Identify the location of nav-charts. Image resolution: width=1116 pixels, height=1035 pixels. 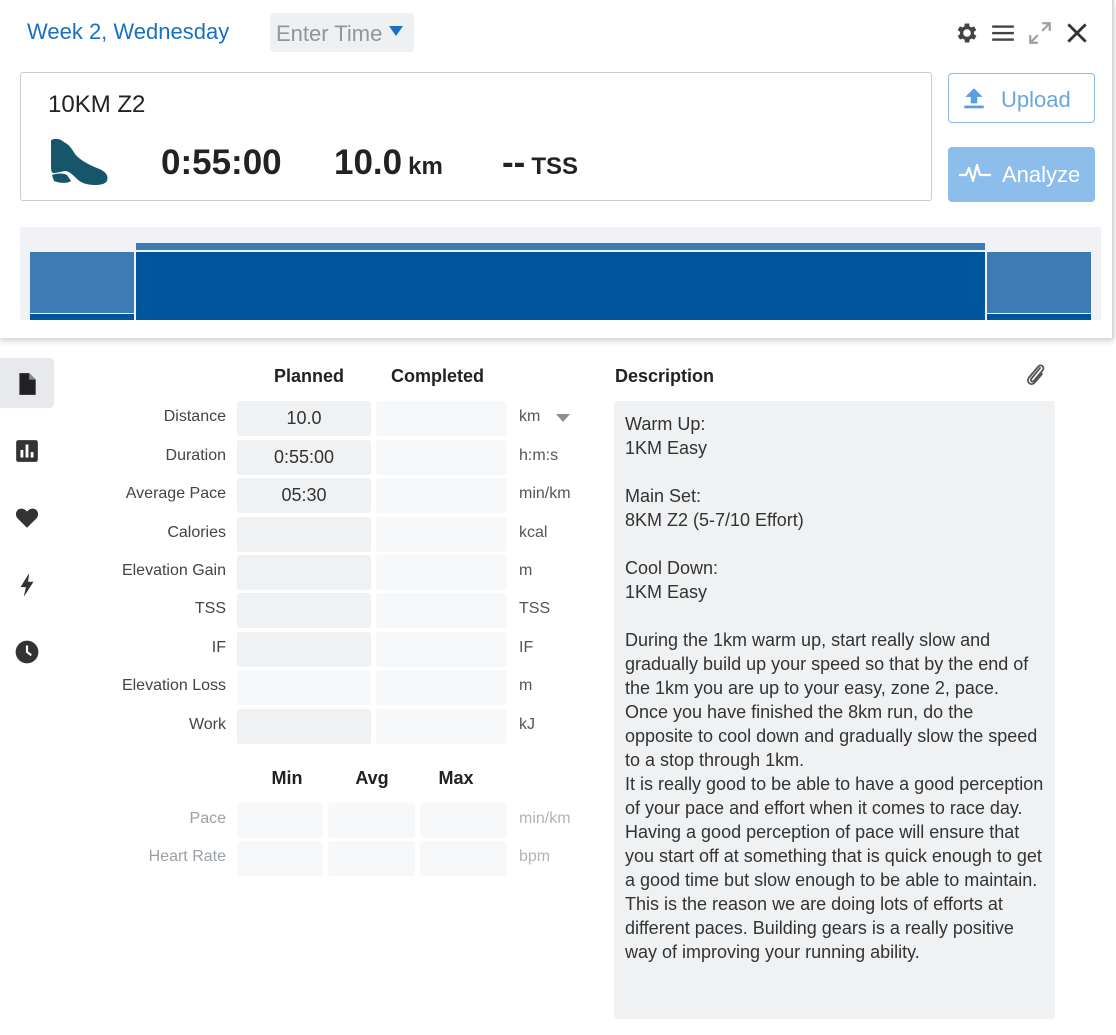
(27, 450).